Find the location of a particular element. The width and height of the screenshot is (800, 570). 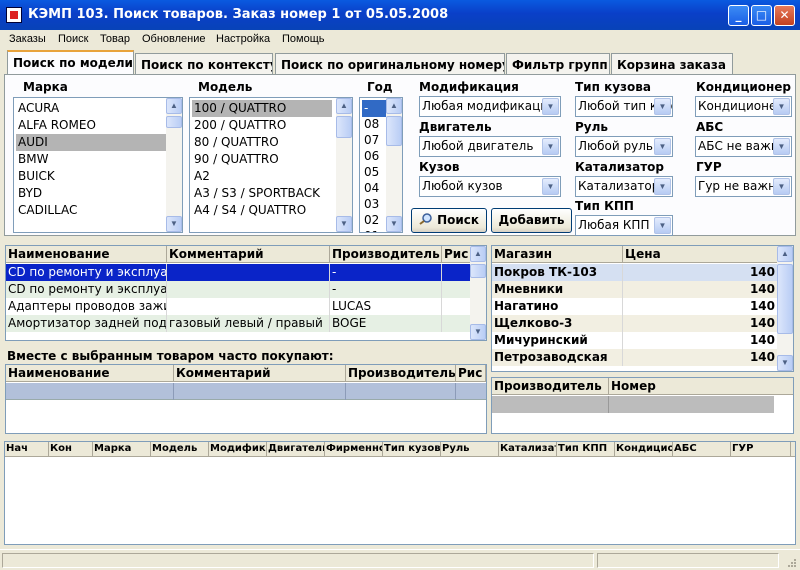

list-item: AUDI is located at coordinates (91, 142).